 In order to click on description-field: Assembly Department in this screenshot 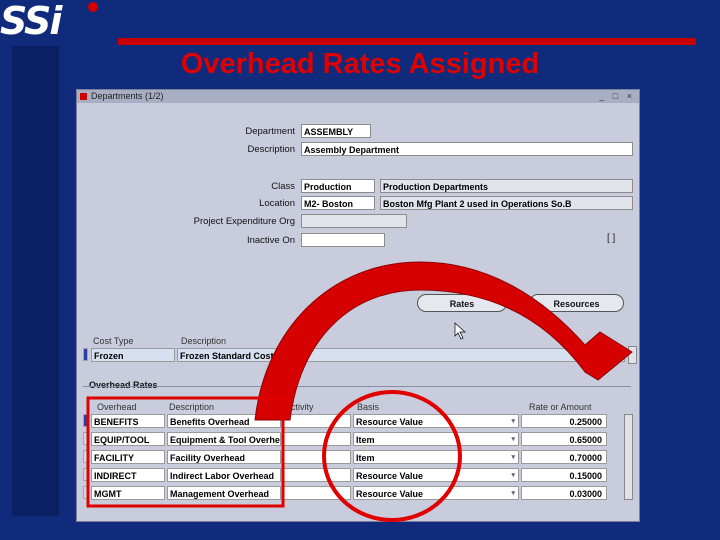, I will do `click(467, 149)`.